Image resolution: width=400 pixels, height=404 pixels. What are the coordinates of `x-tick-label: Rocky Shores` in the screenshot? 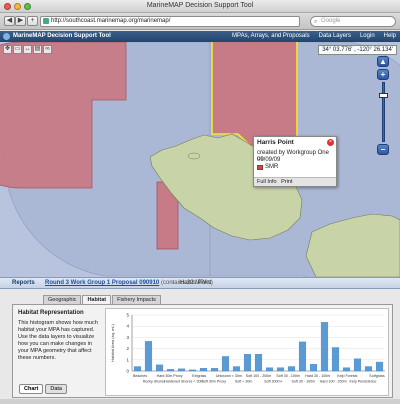 It's located at (154, 382).